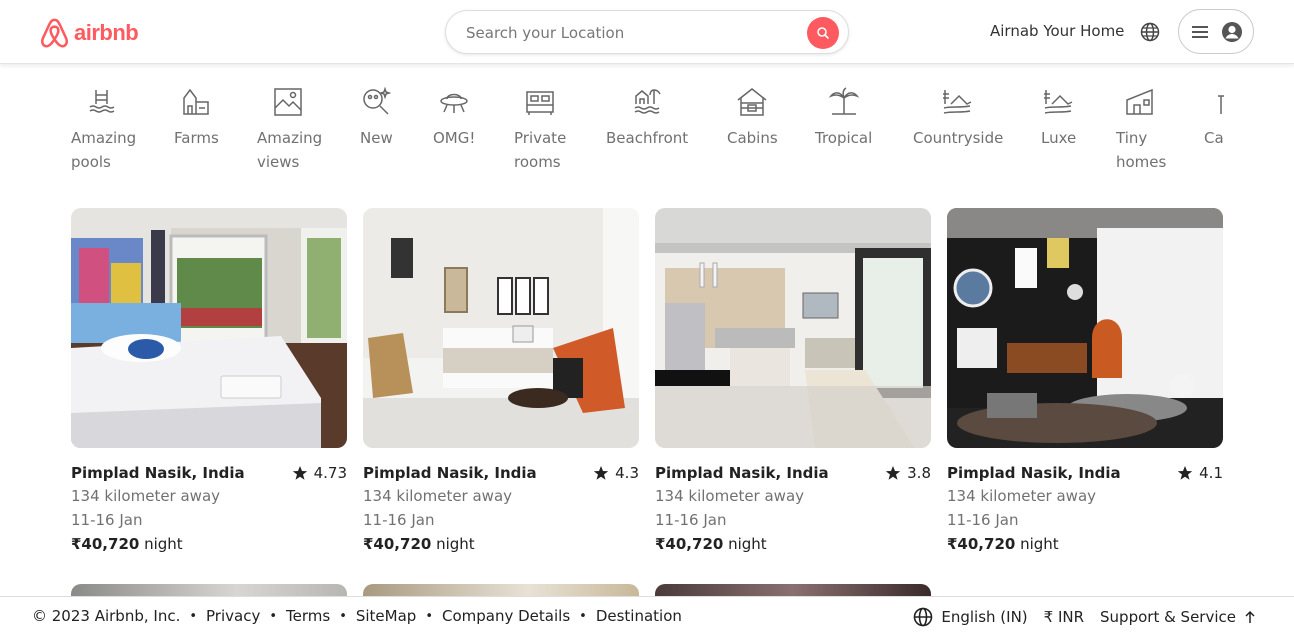 This screenshot has height=636, width=1294. Describe the element at coordinates (631, 33) in the screenshot. I see `search-input` at that location.